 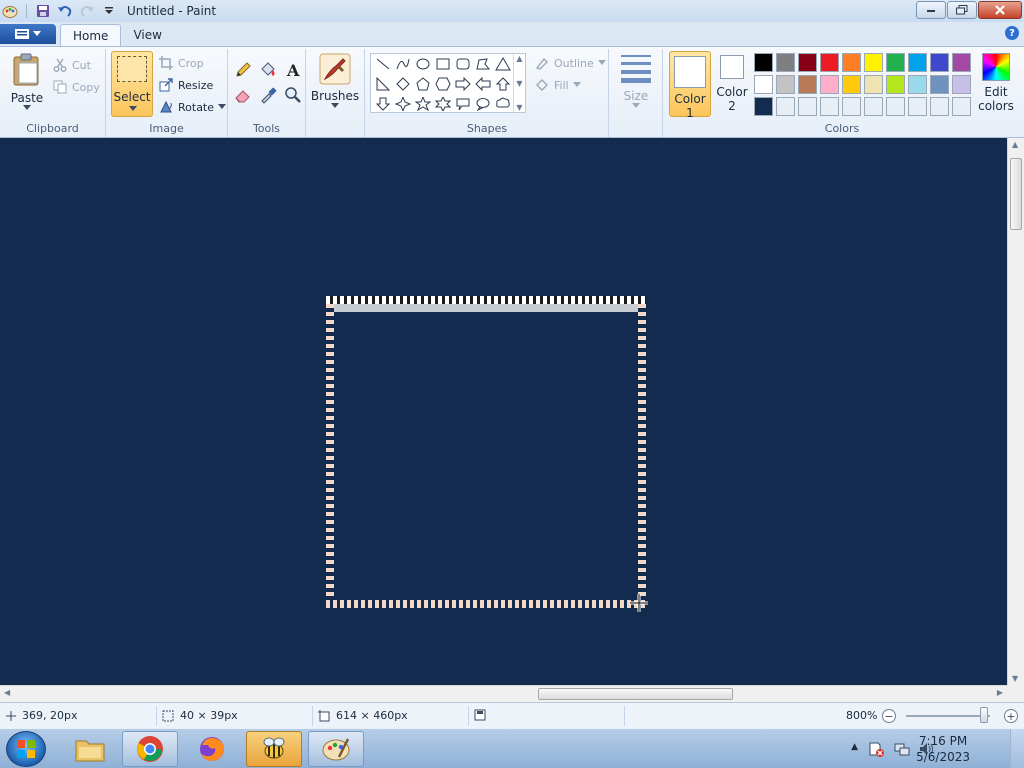 What do you see at coordinates (403, 104) in the screenshot?
I see `four-point-star-shape-icon` at bounding box center [403, 104].